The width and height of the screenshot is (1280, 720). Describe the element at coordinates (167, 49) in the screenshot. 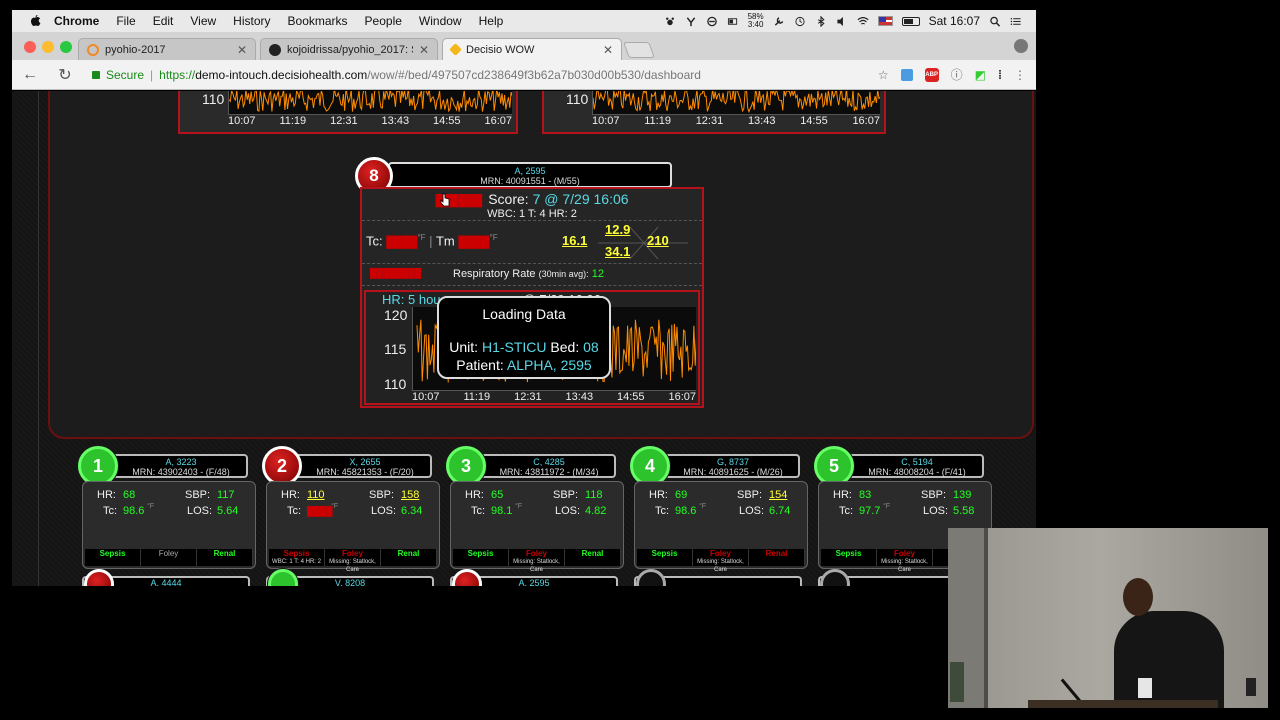

I see `tab-pyohio: pyohio-2017 ✕` at that location.